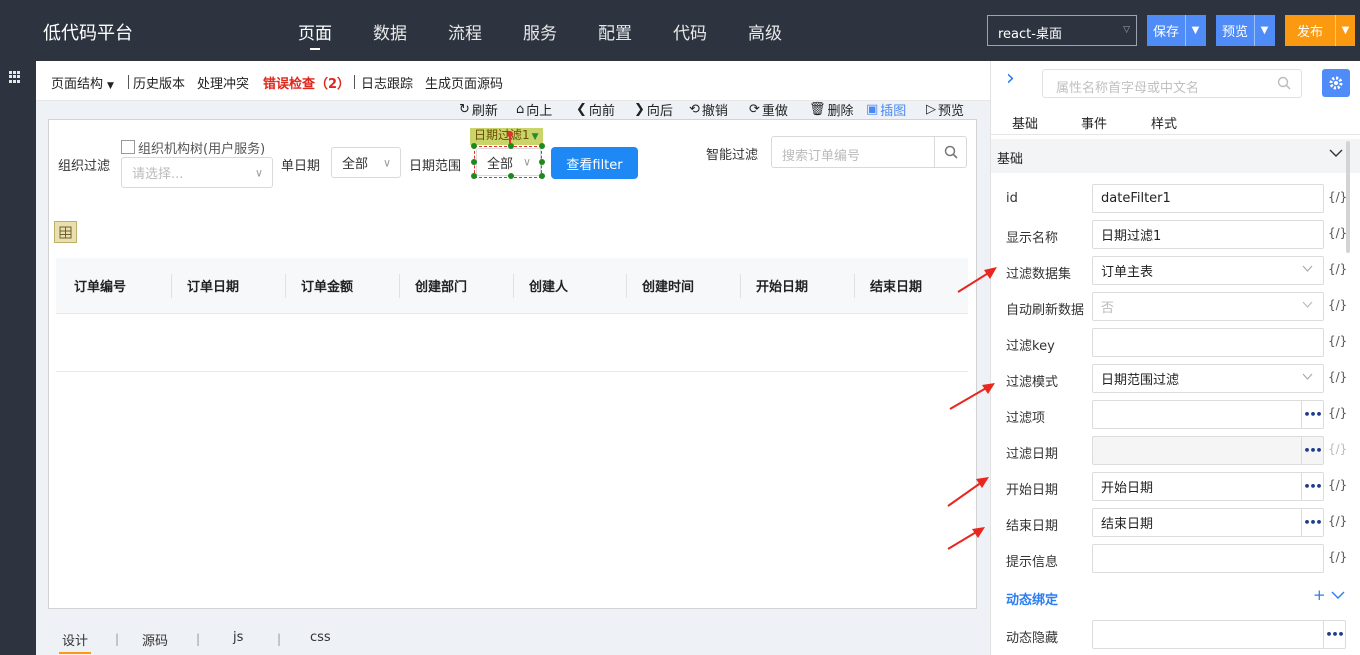 This screenshot has height=655, width=1360. Describe the element at coordinates (1336, 83) in the screenshot. I see `settings-button` at that location.